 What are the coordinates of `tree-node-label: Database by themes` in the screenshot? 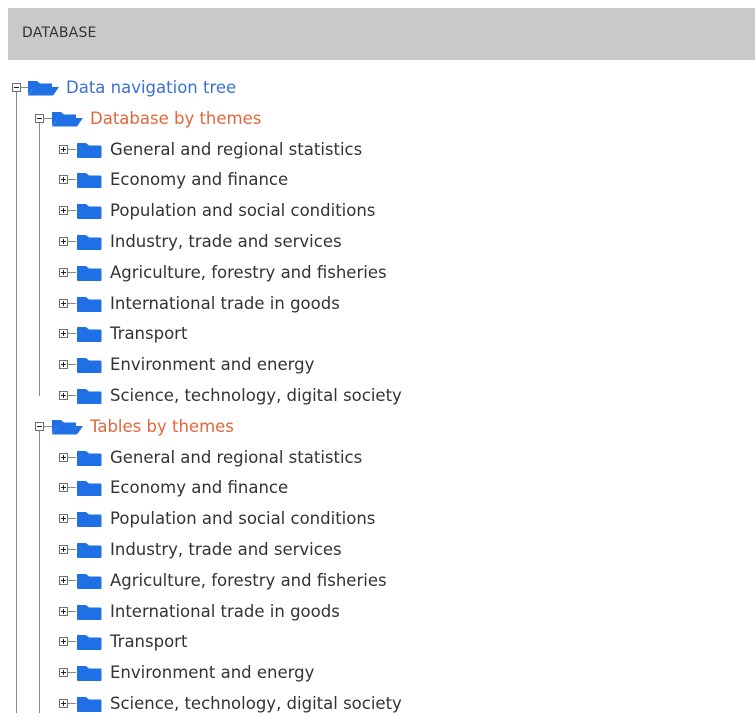 It's located at (175, 119).